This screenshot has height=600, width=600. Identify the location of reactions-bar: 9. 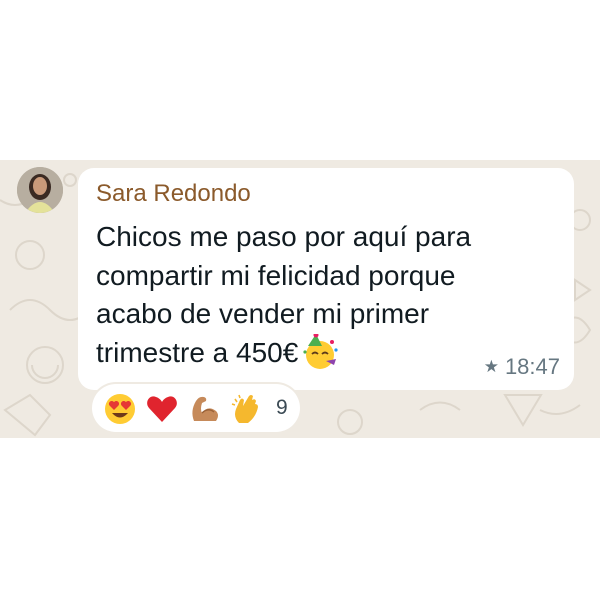
(196, 408).